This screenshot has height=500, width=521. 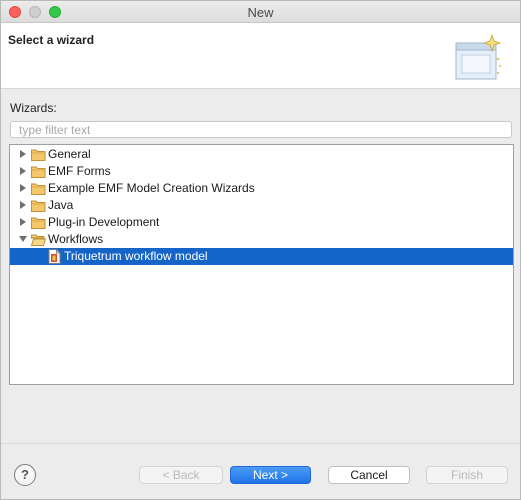 I want to click on tree-item-label: Workflows, so click(x=76, y=239).